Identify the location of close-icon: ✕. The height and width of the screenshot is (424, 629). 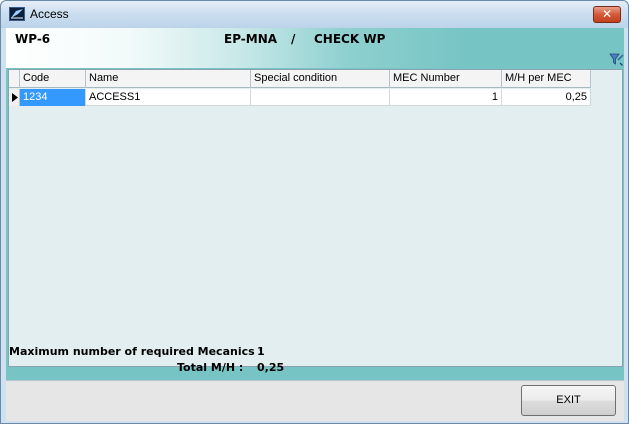
(607, 14).